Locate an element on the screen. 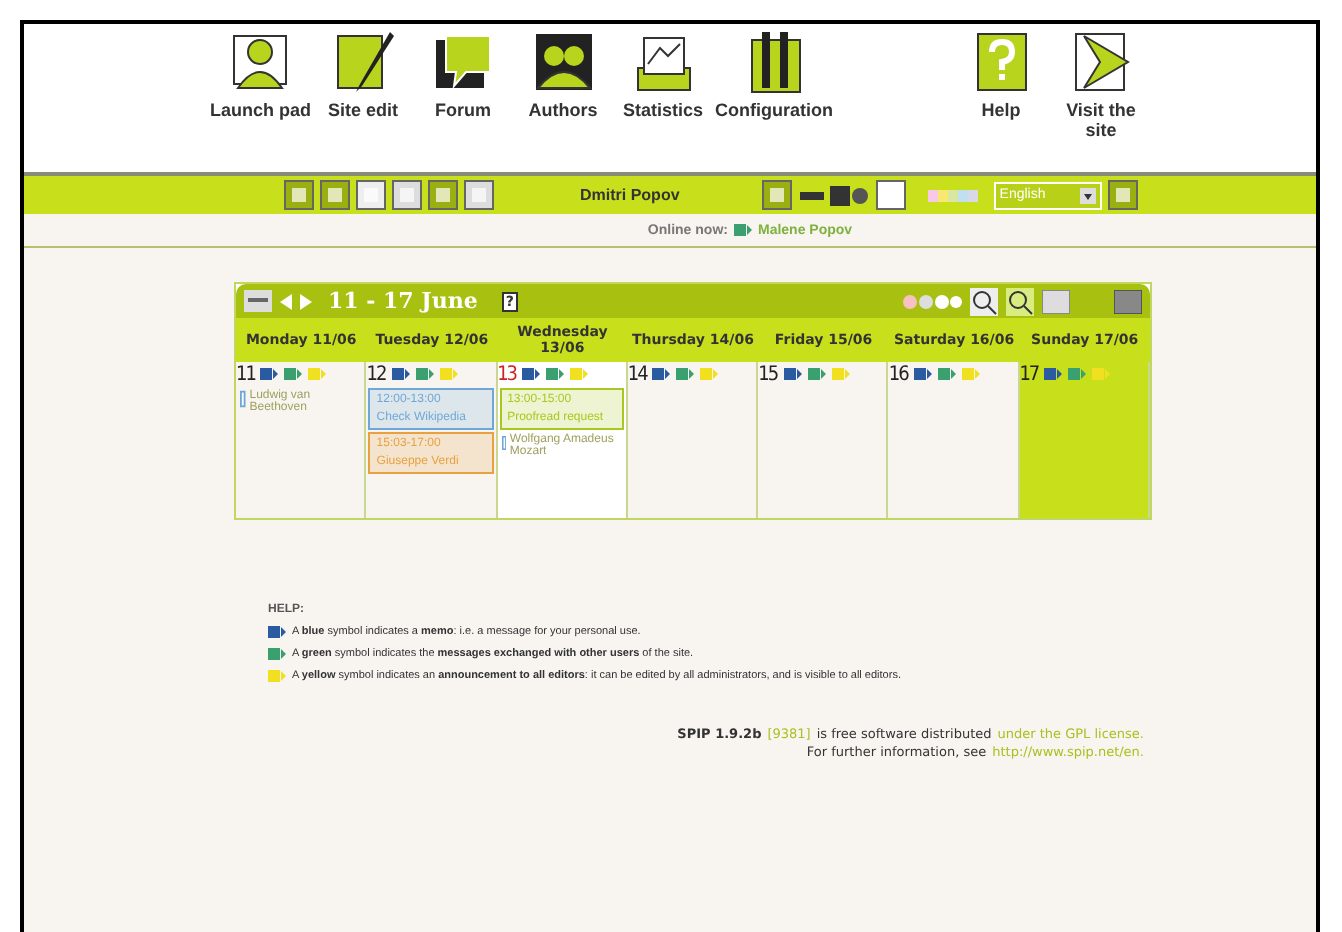  nav-item: Launch pad is located at coordinates (261, 100).